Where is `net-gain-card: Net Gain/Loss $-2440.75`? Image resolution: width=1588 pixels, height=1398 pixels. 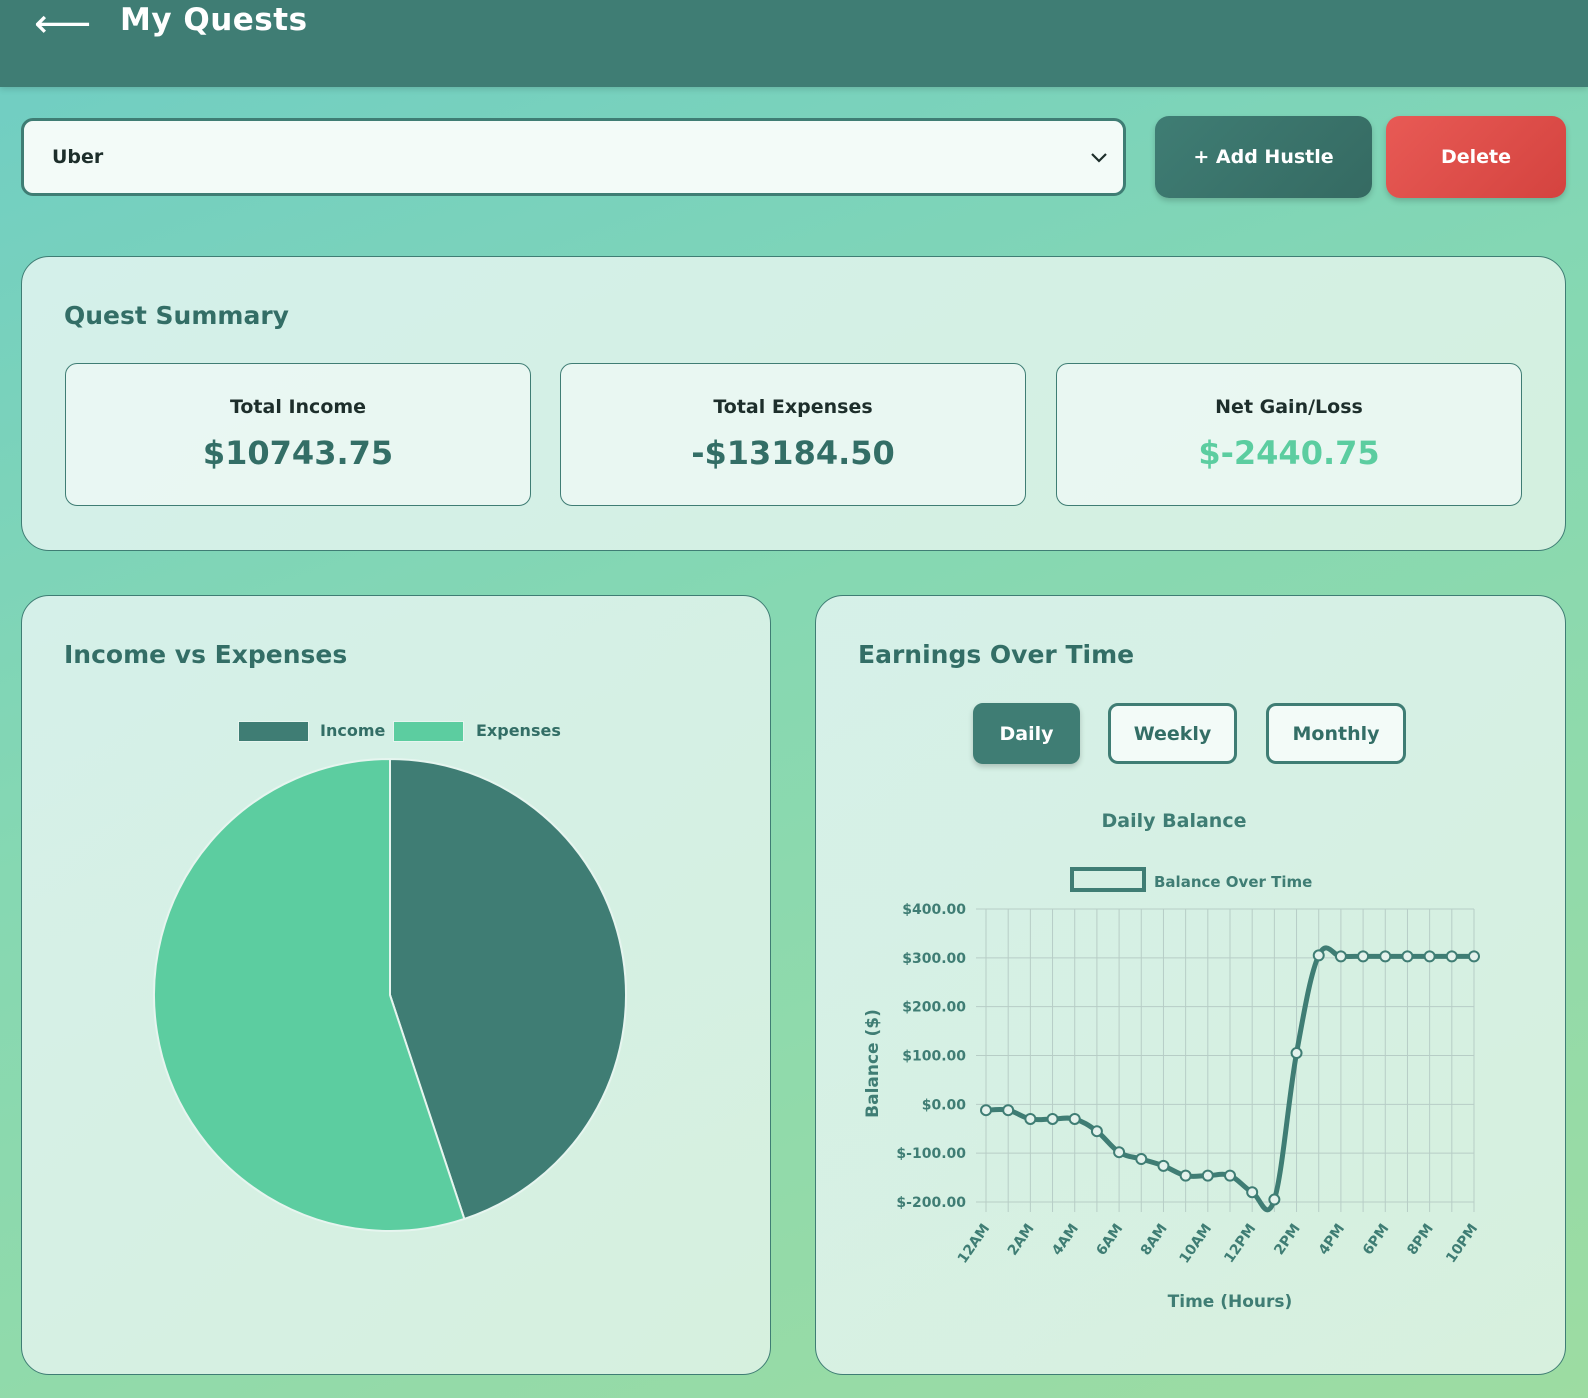
net-gain-card: Net Gain/Loss $-2440.75 is located at coordinates (1289, 434).